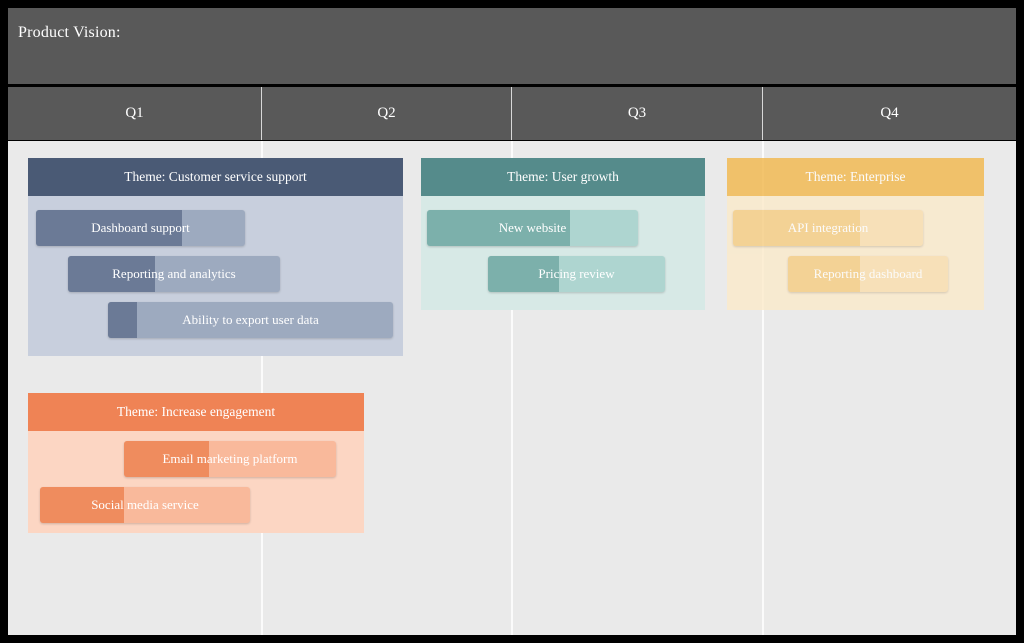 The height and width of the screenshot is (643, 1024). I want to click on task-bar: New website, so click(532, 228).